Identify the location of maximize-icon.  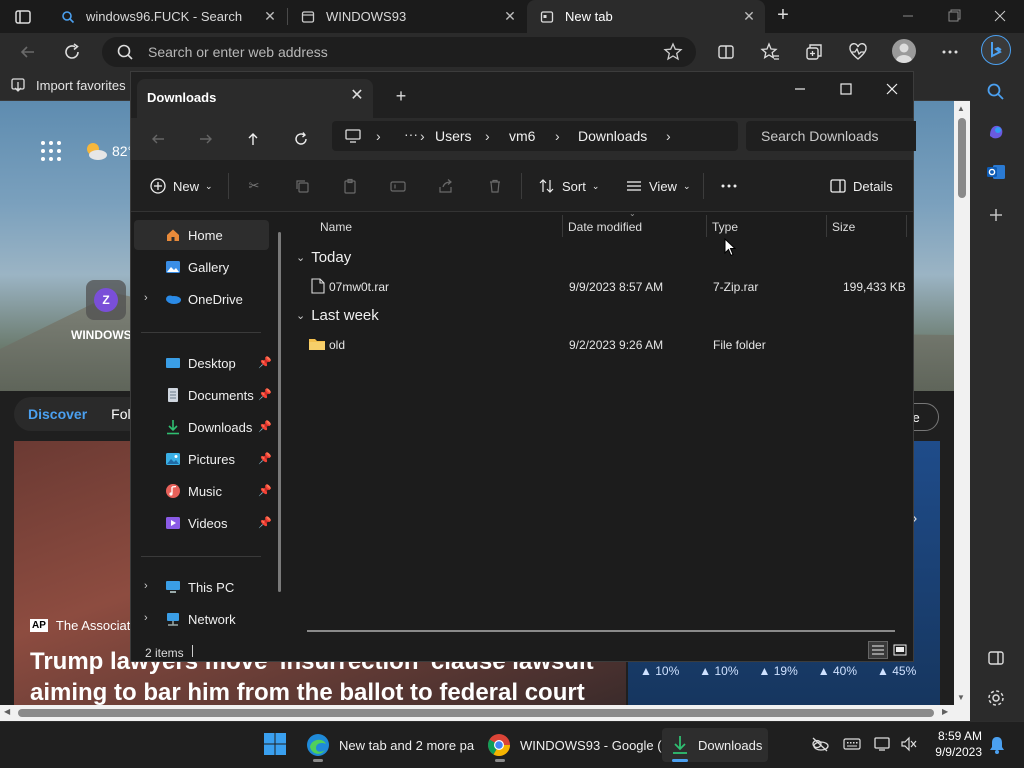
(846, 89).